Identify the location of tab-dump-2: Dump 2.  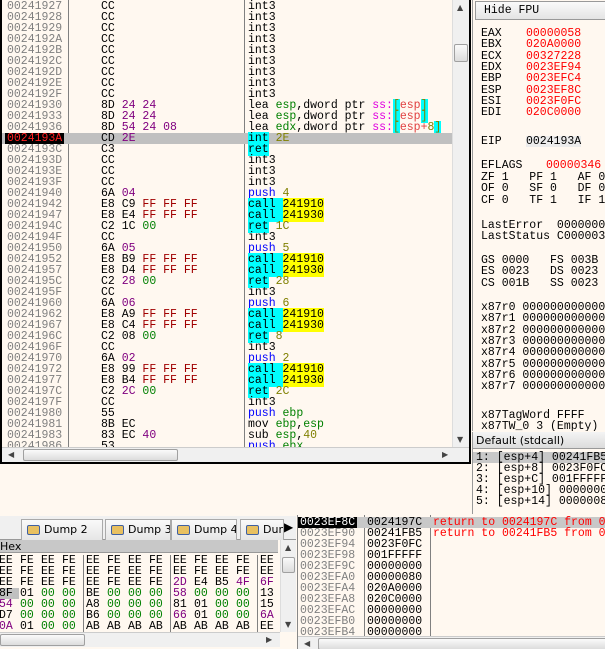
(62, 529).